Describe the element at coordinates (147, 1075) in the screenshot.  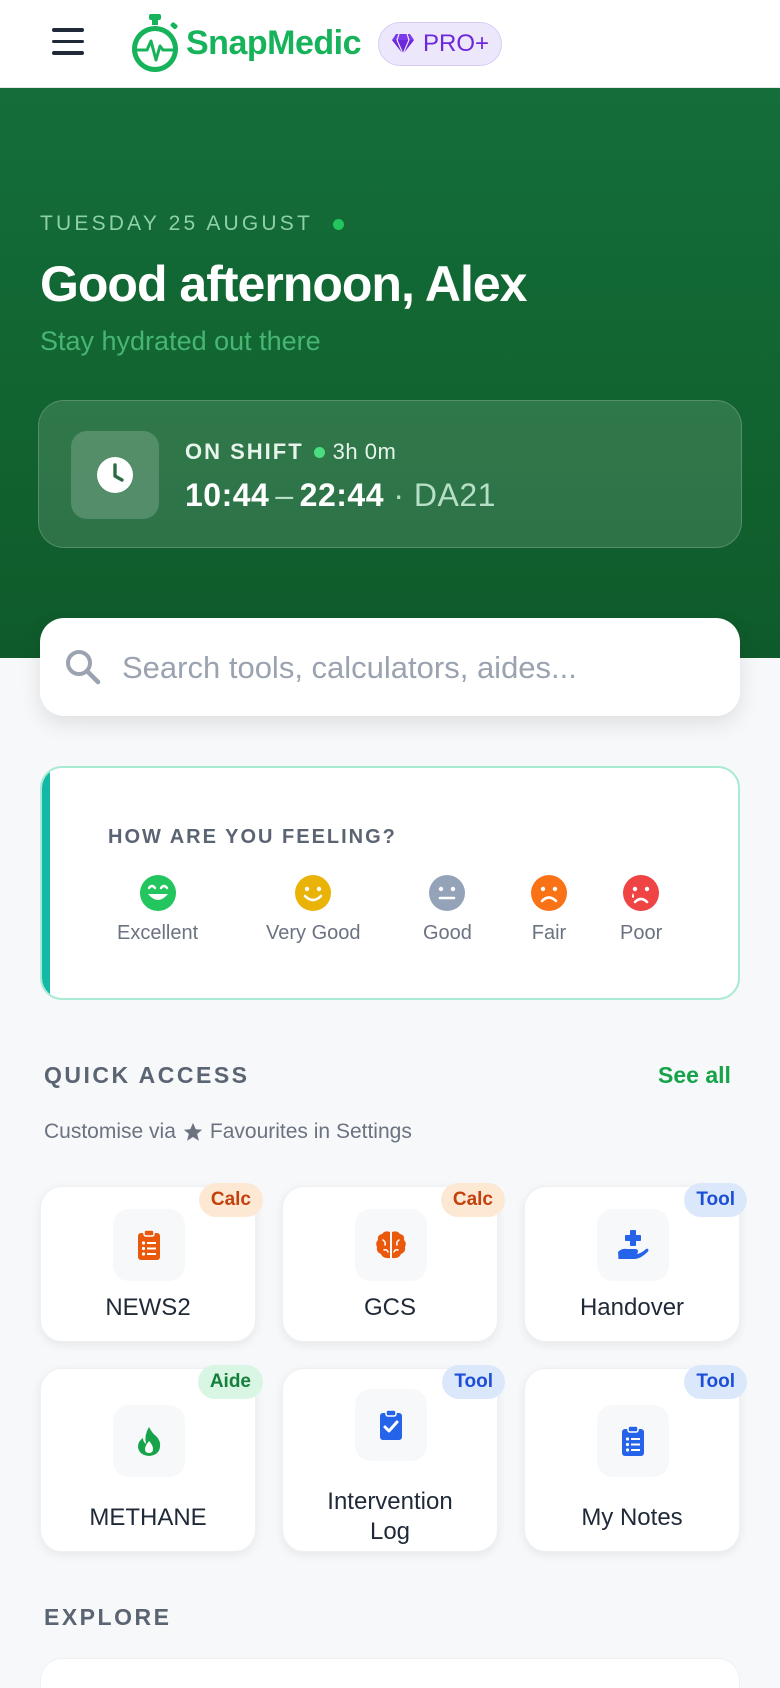
I see `quick-access-heading: QUICK ACCESS` at that location.